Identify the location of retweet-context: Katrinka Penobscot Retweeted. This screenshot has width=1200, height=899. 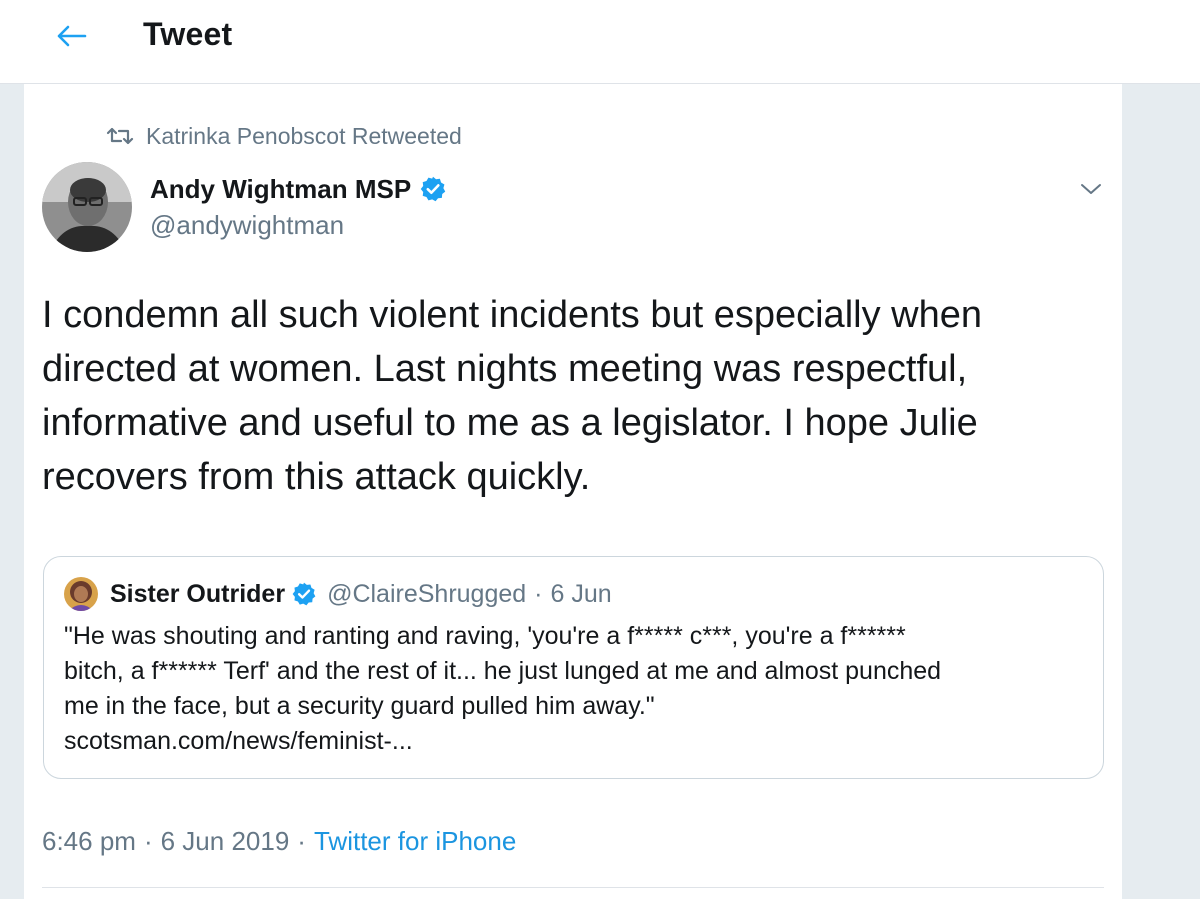
(284, 136).